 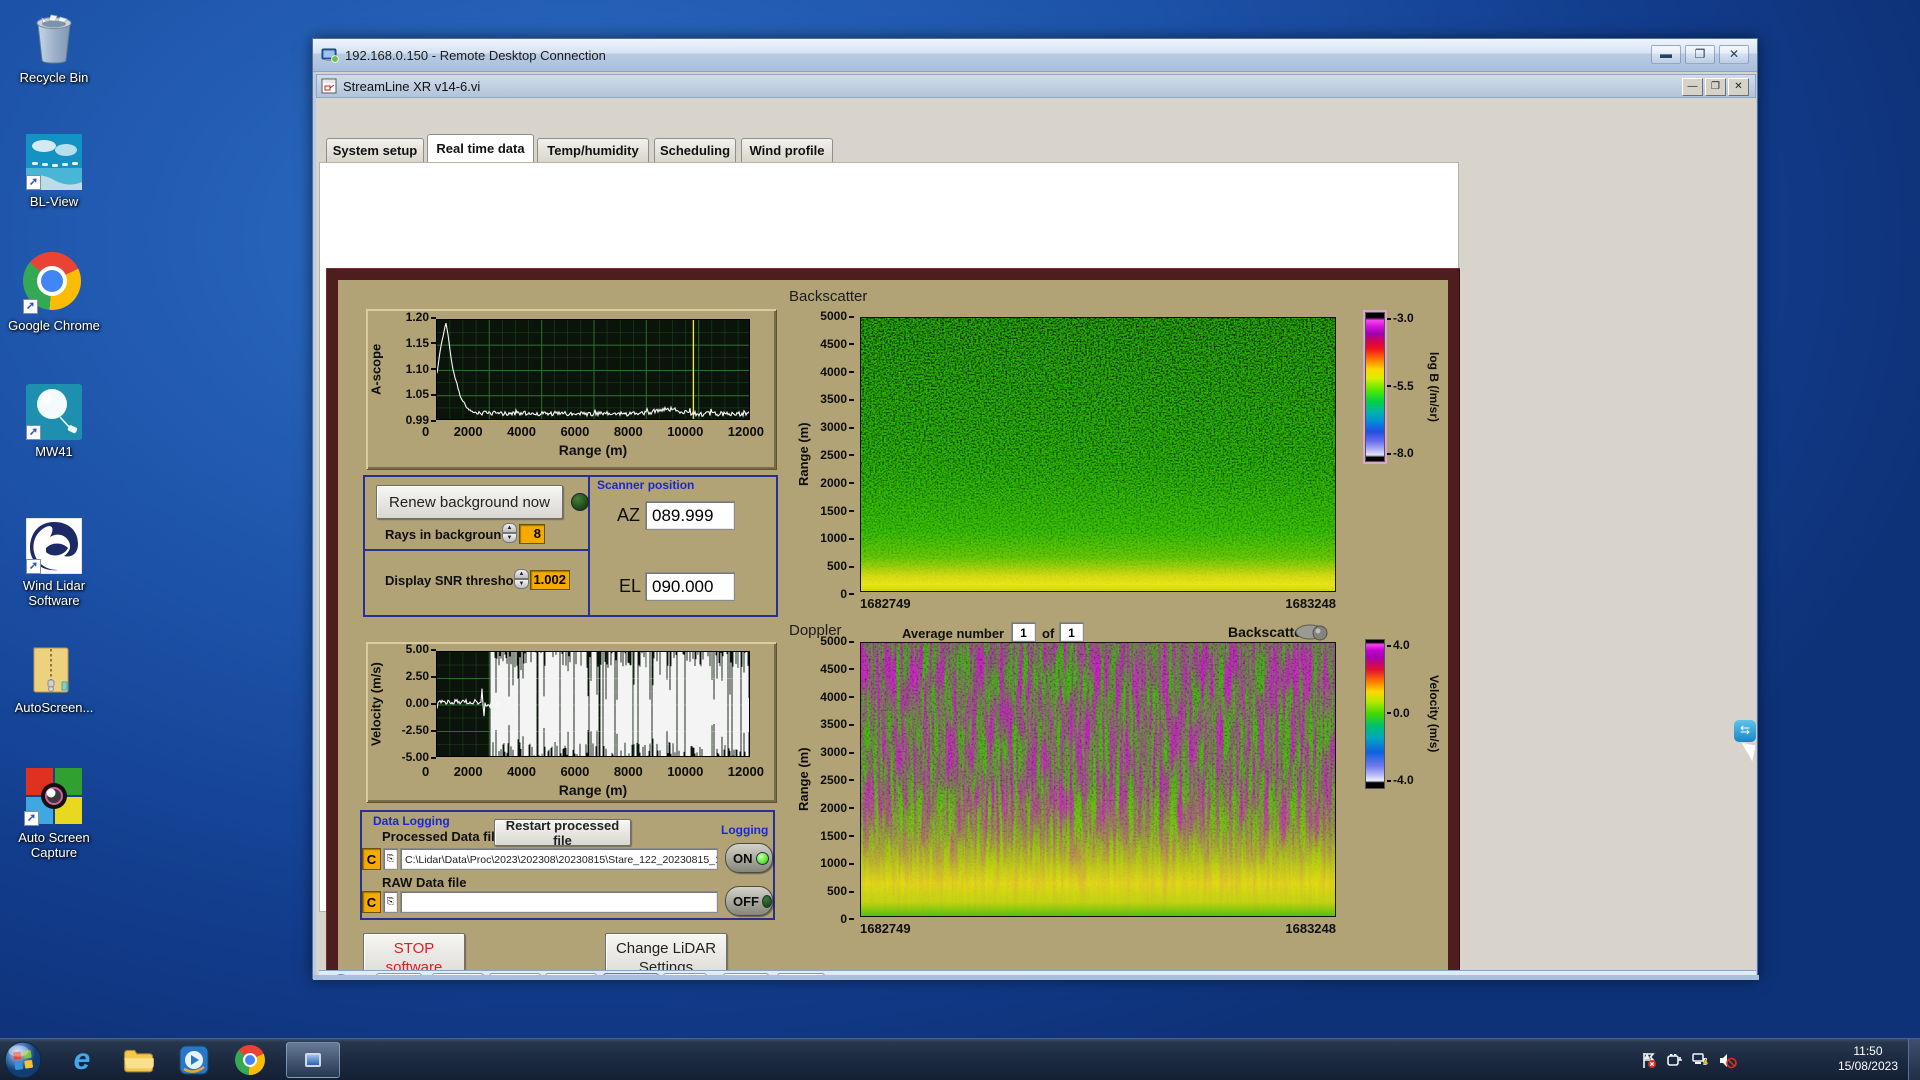 What do you see at coordinates (54, 171) in the screenshot?
I see `desktop-icon-bl-view: ➚ BL-View` at bounding box center [54, 171].